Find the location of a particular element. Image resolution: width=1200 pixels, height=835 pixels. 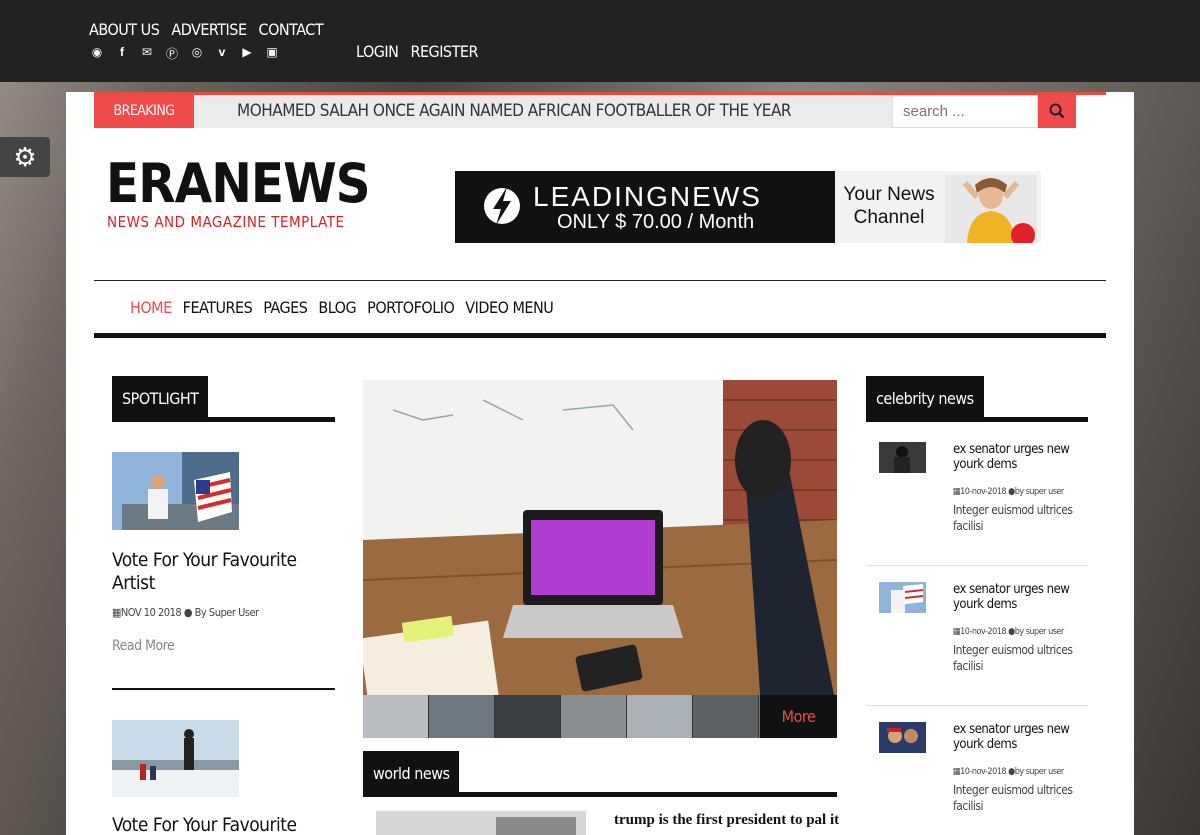

nav-blog: BLOG is located at coordinates (337, 307).